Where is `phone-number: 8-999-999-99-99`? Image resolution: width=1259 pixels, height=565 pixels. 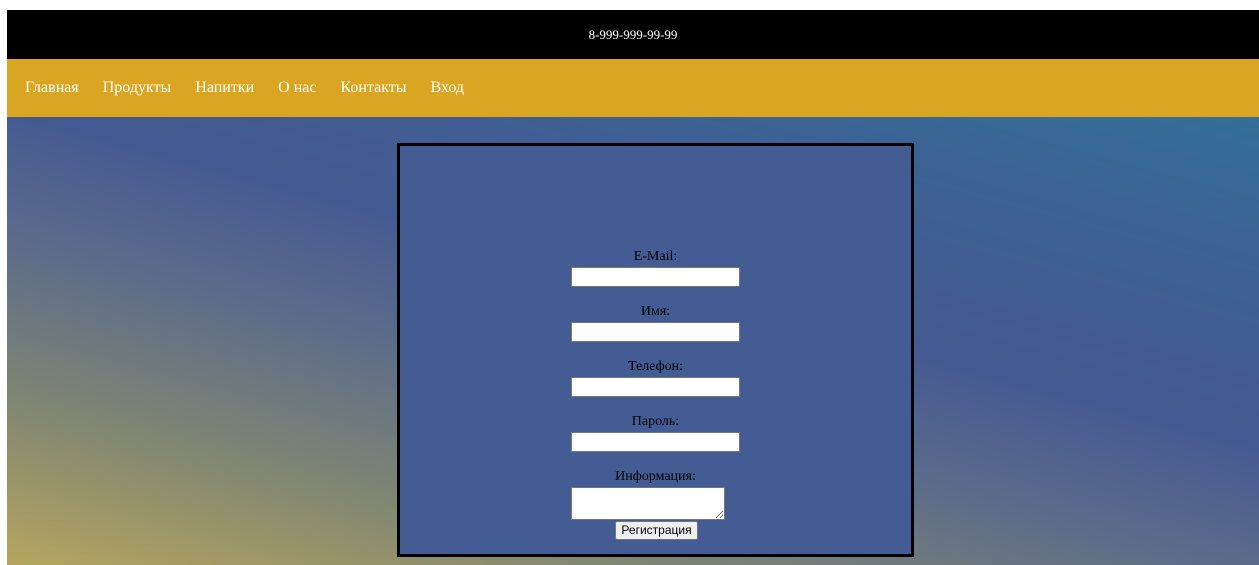 phone-number: 8-999-999-99-99 is located at coordinates (633, 34).